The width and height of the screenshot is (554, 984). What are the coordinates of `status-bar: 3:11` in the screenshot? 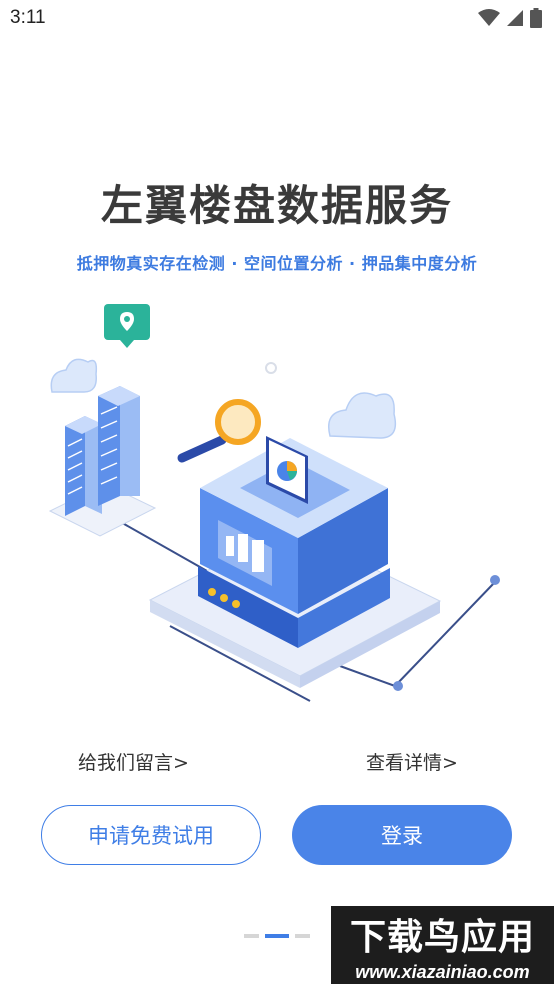 It's located at (277, 19).